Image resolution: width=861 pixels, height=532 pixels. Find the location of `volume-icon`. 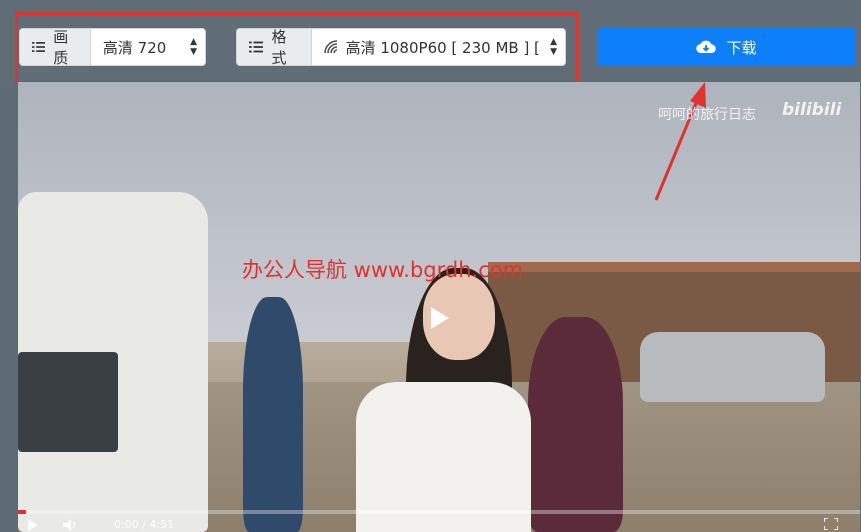

volume-icon is located at coordinates (70, 525).